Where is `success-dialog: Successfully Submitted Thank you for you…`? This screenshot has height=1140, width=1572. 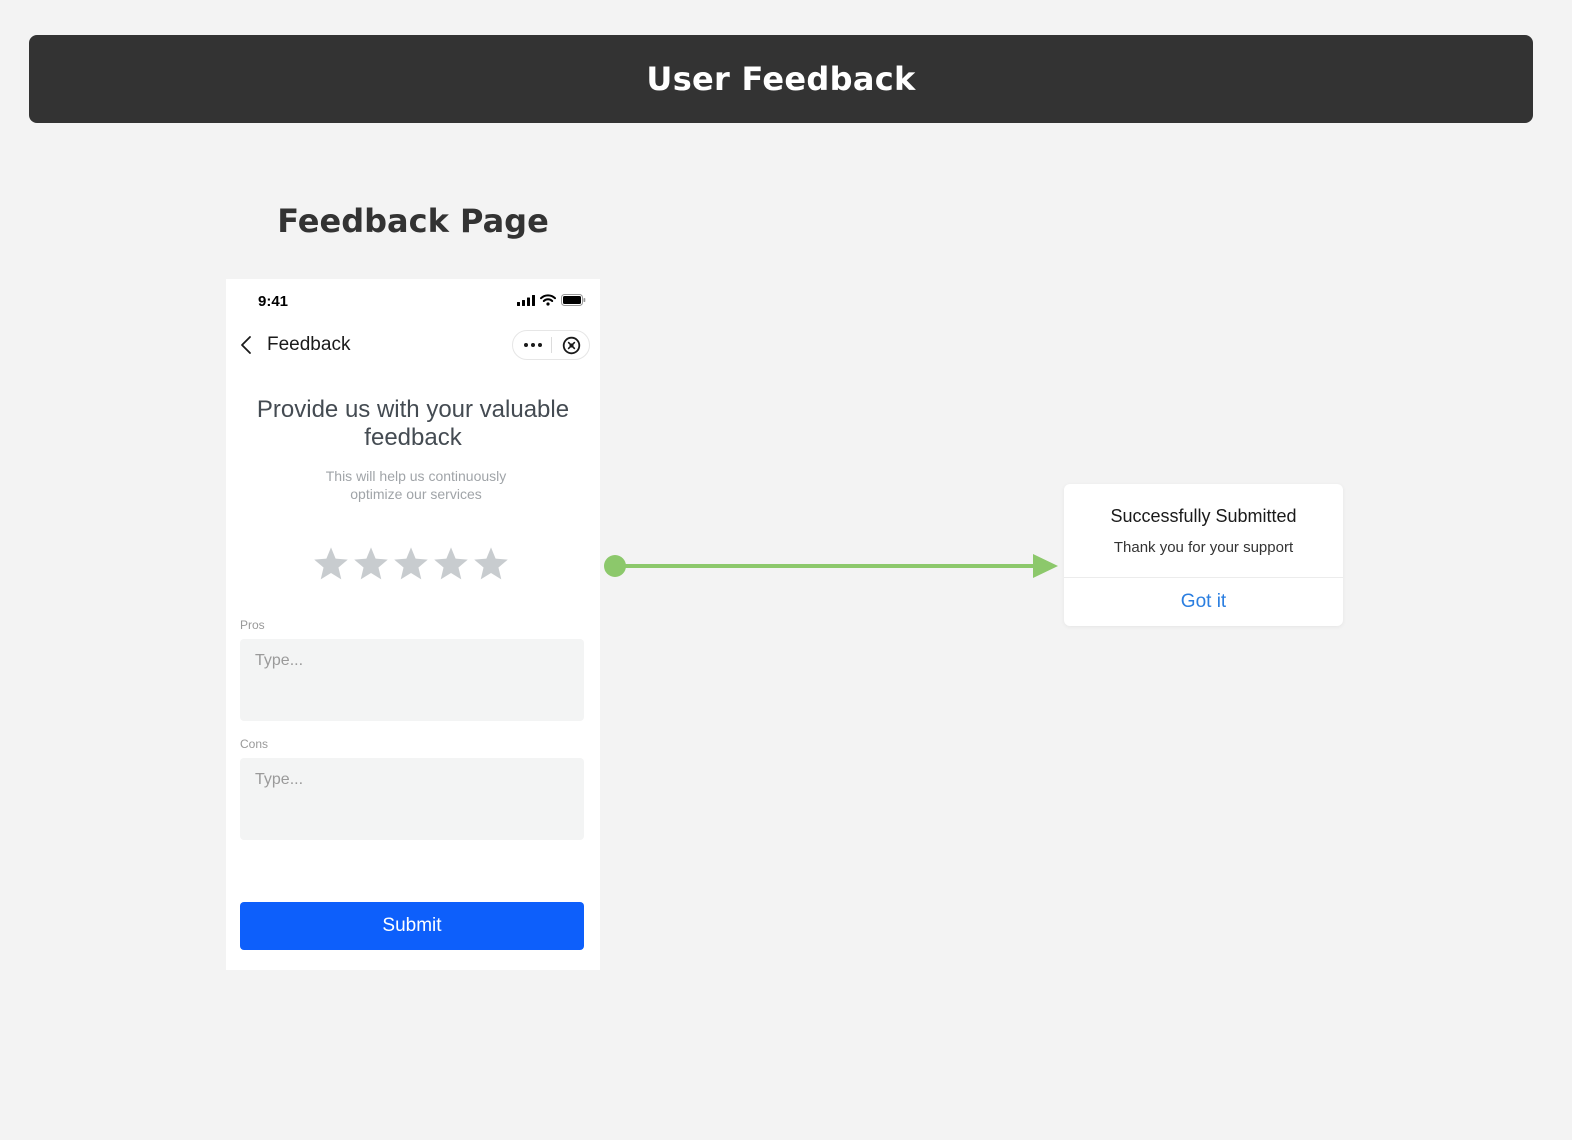
success-dialog: Successfully Submitted Thank you for you… is located at coordinates (1203, 555).